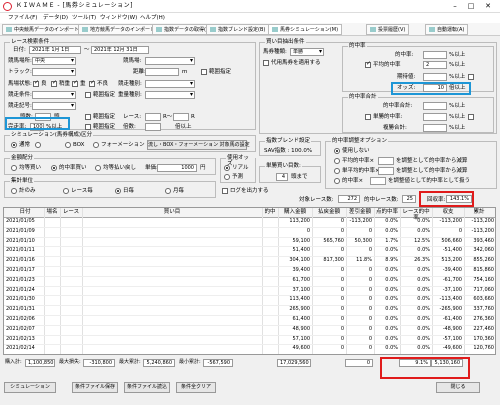  I want to click on hit-adjust-opt3-radio, so click(337, 181).